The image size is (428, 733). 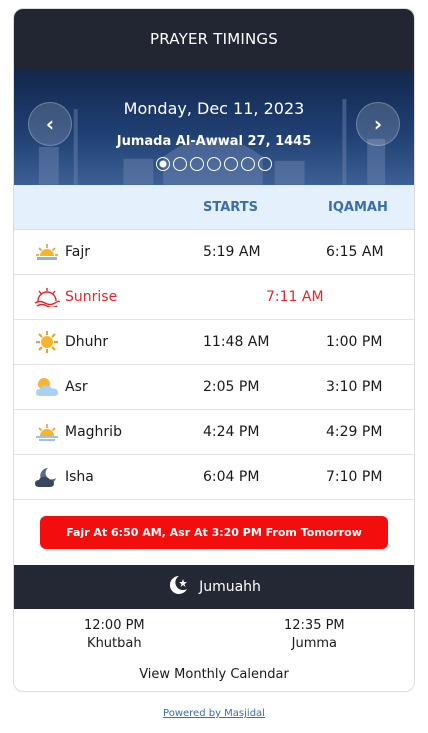 I want to click on next-day-button: ›, so click(x=378, y=124).